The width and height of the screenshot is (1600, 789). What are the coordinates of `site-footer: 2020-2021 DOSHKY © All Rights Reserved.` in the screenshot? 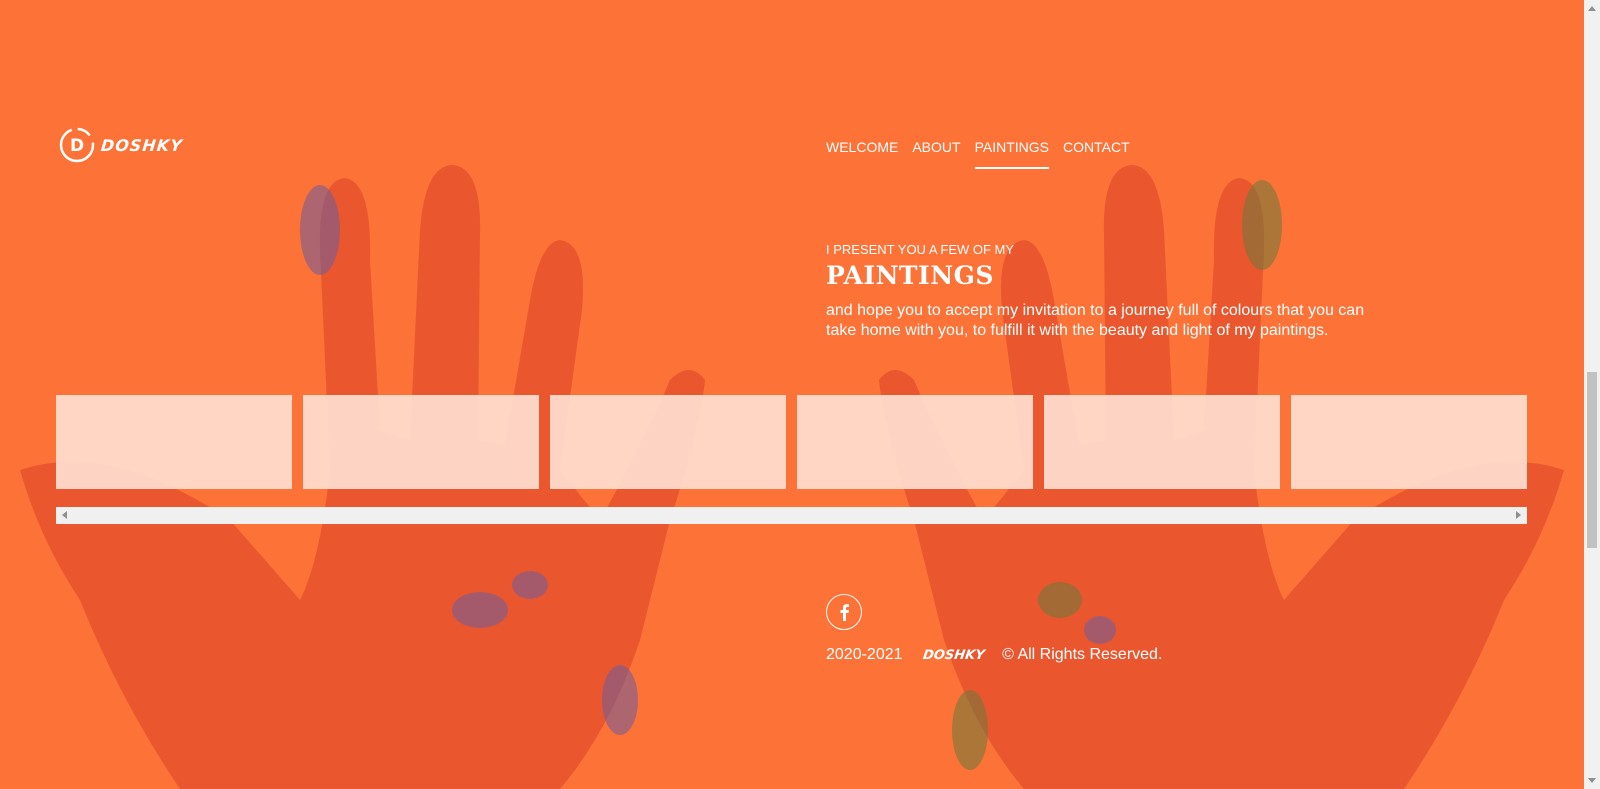 It's located at (994, 655).